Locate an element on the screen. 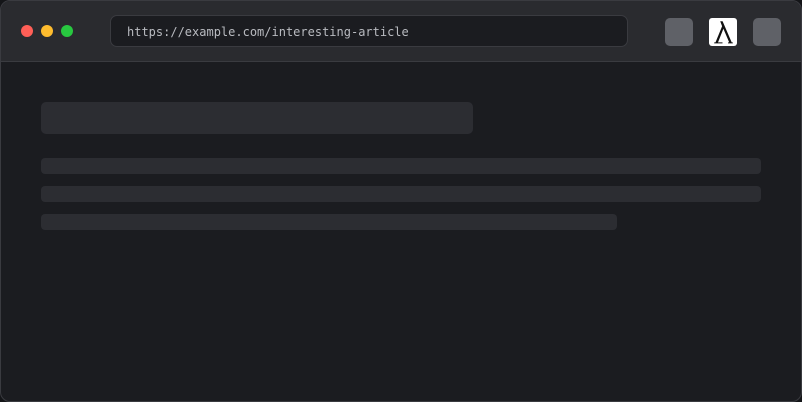  extension-button is located at coordinates (723, 32).